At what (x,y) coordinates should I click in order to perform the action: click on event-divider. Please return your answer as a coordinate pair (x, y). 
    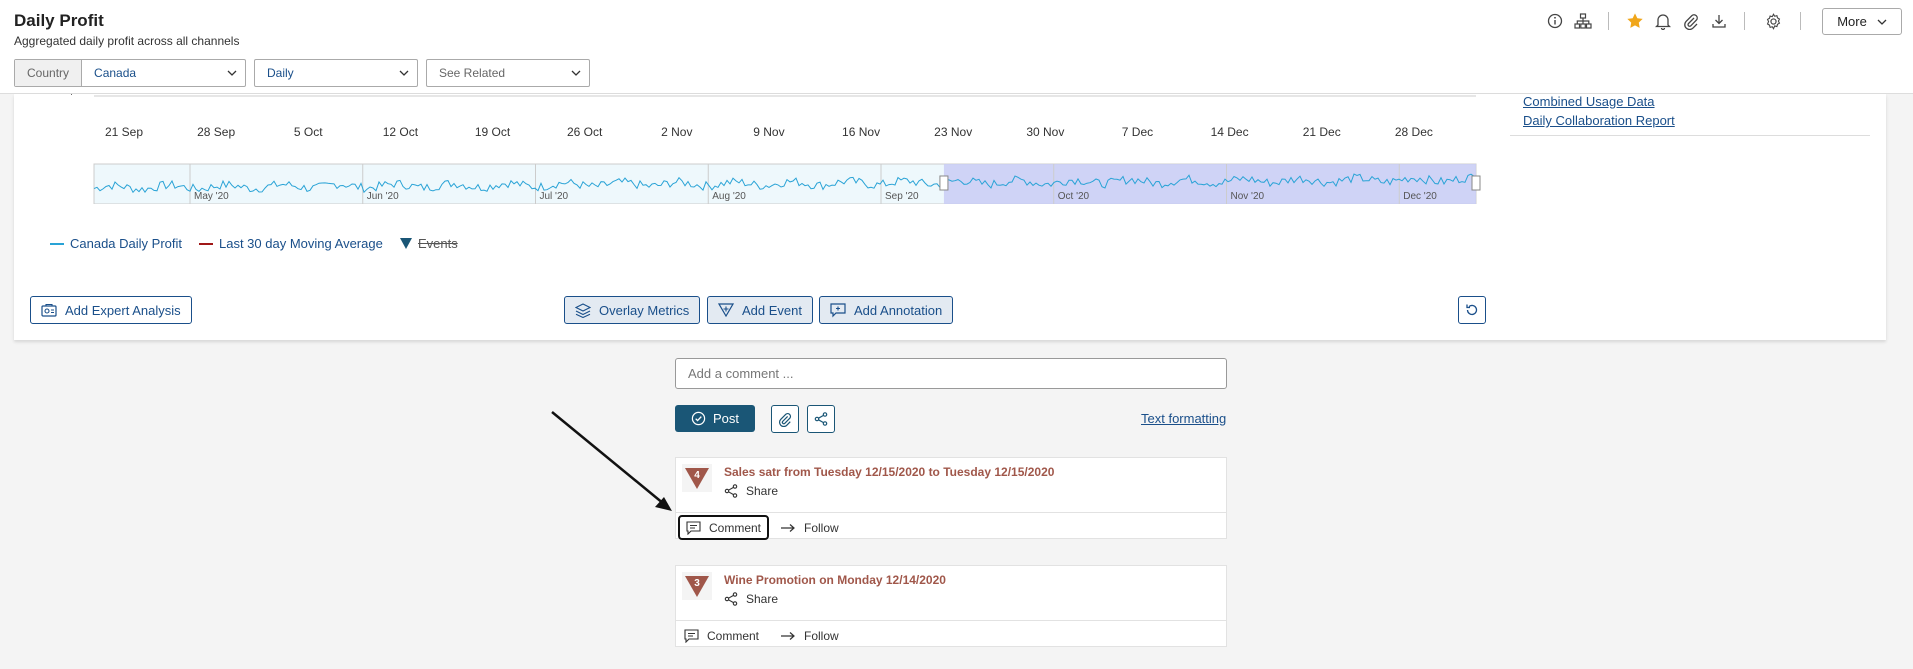
    Looking at the image, I should click on (951, 512).